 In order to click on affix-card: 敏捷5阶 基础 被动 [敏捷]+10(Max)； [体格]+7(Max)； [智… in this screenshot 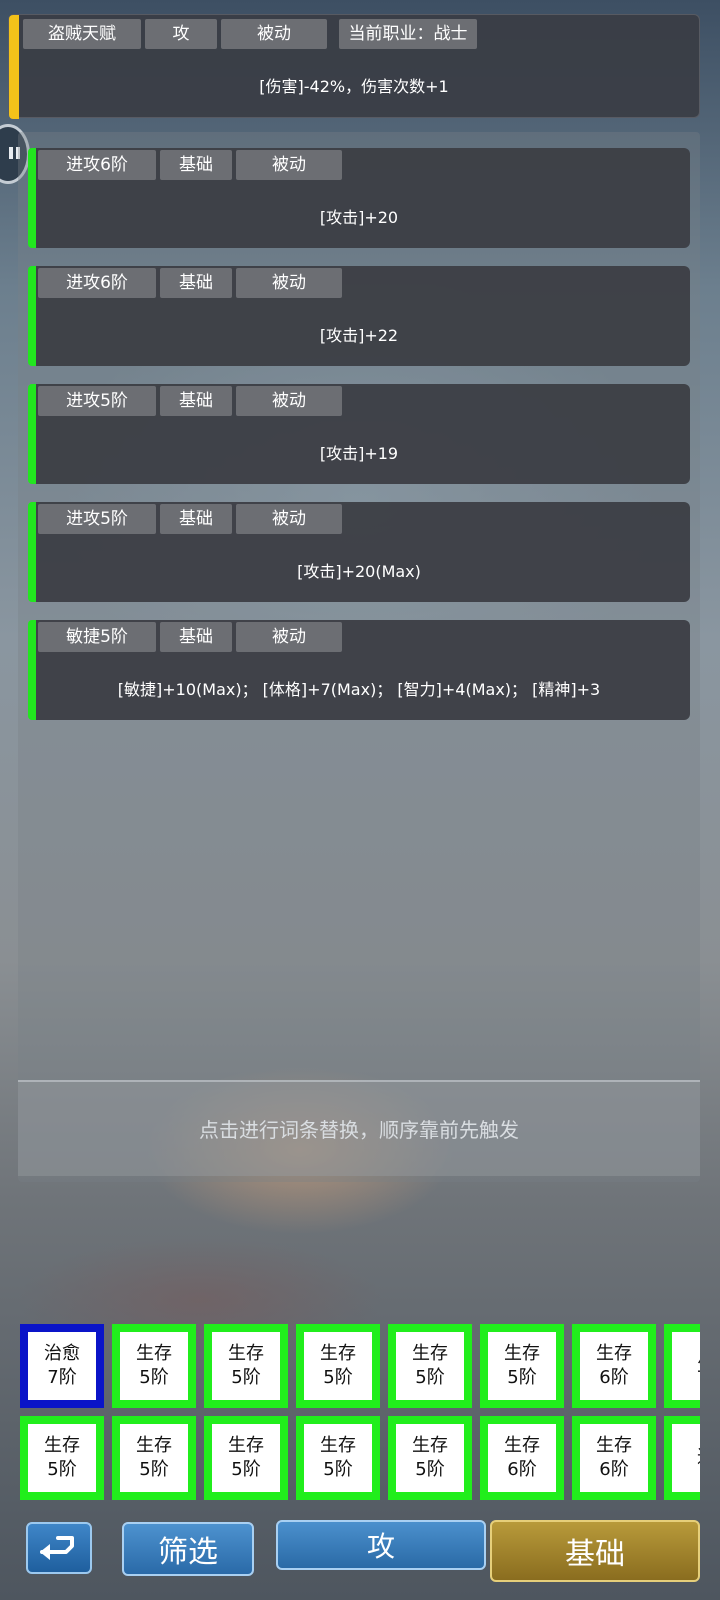, I will do `click(359, 670)`.